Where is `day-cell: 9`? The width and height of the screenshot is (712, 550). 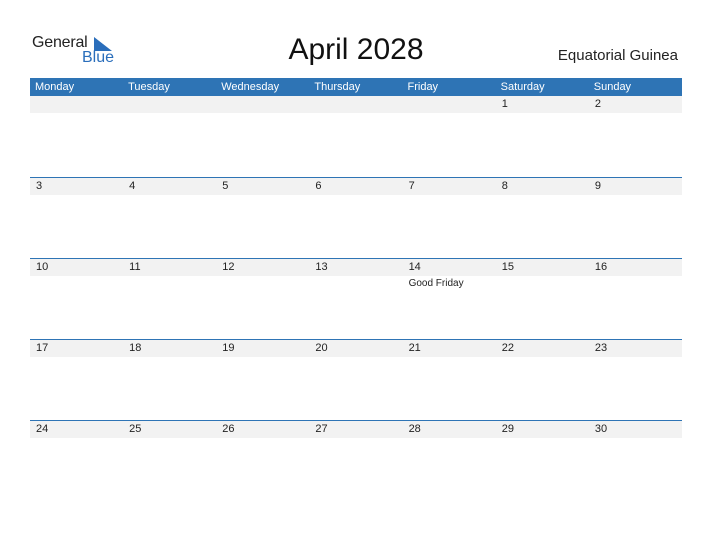
day-cell: 9 is located at coordinates (635, 218).